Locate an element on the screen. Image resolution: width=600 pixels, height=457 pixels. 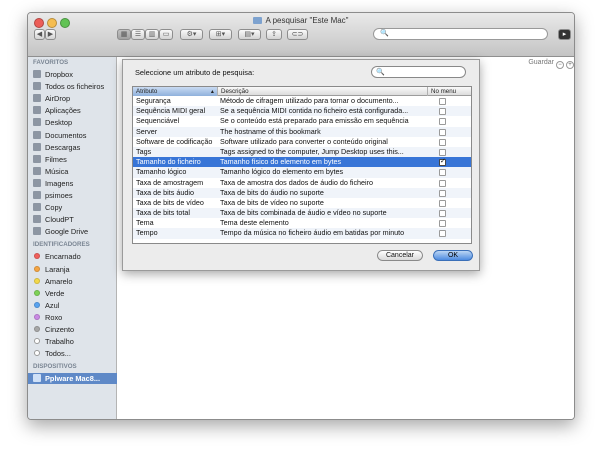
column-view-button: ▥ is located at coordinates (152, 34).